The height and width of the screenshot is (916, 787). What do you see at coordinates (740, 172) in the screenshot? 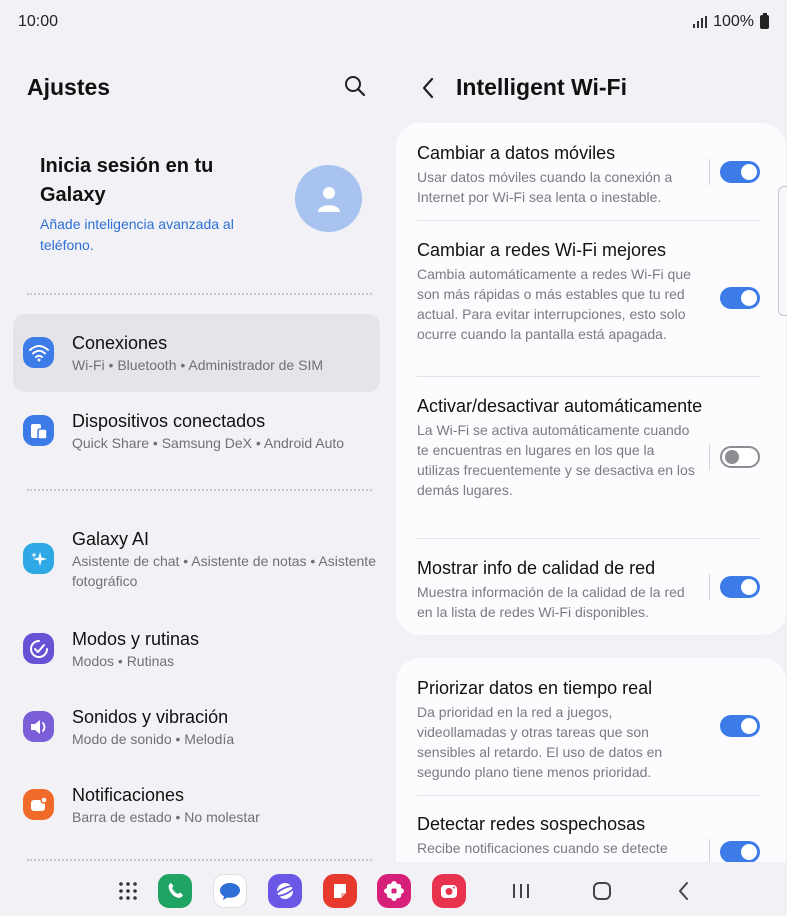
I see `toggle-mobile-data` at bounding box center [740, 172].